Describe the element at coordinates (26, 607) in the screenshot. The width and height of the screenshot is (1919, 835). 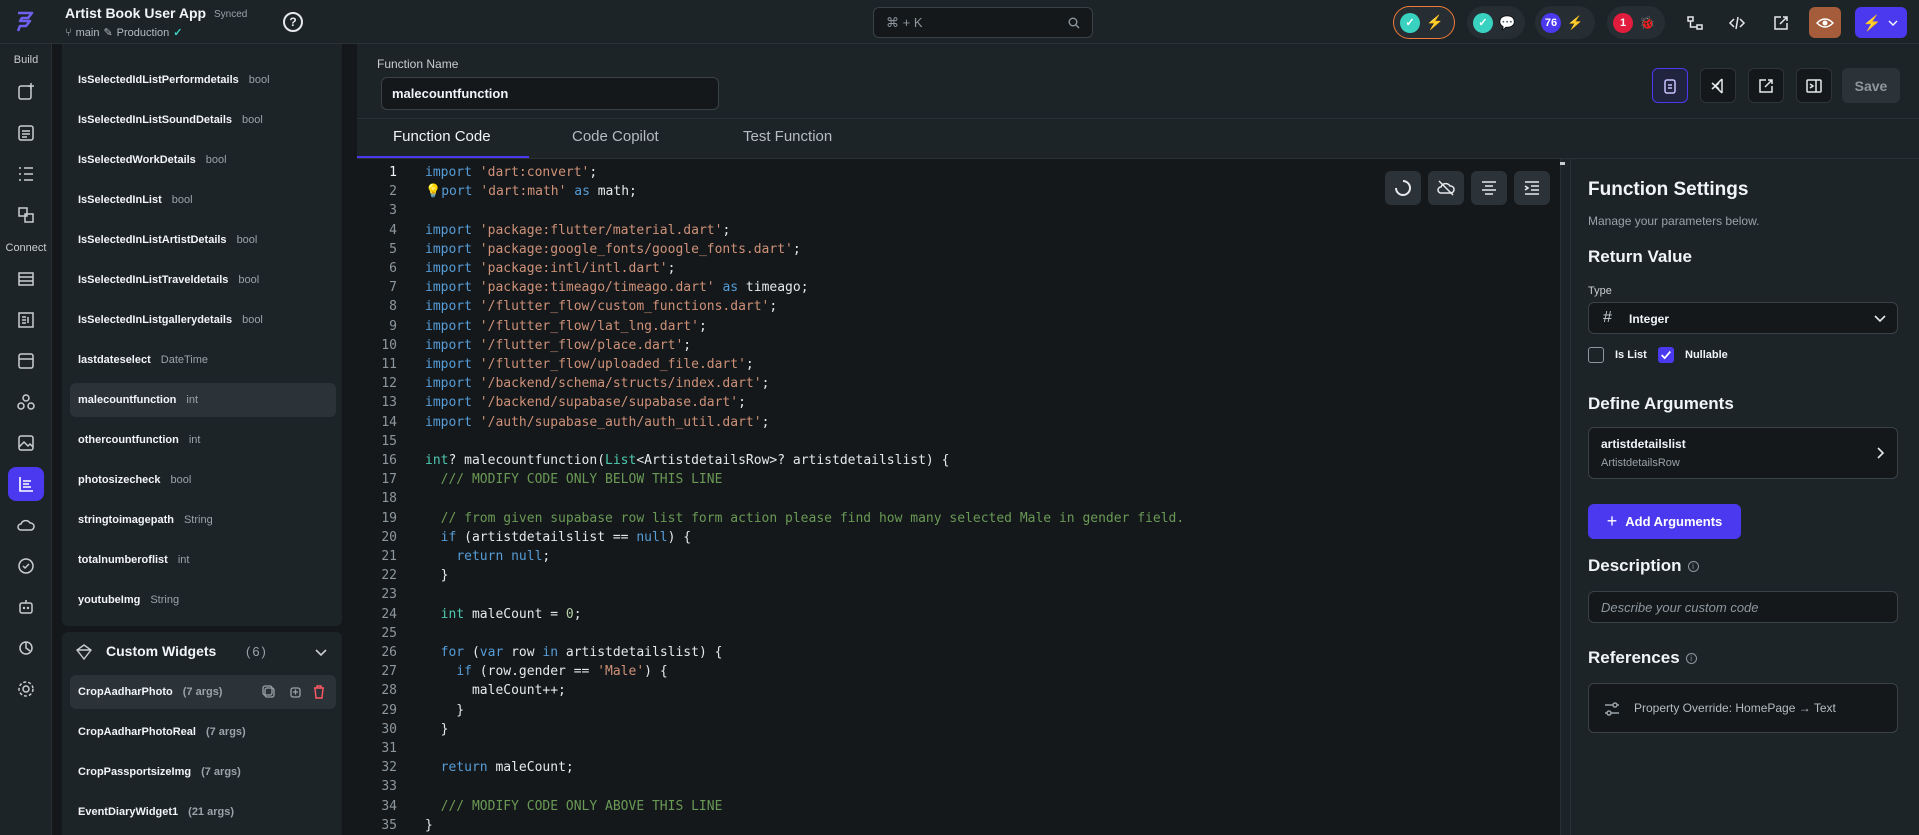
I see `agents-icon` at that location.